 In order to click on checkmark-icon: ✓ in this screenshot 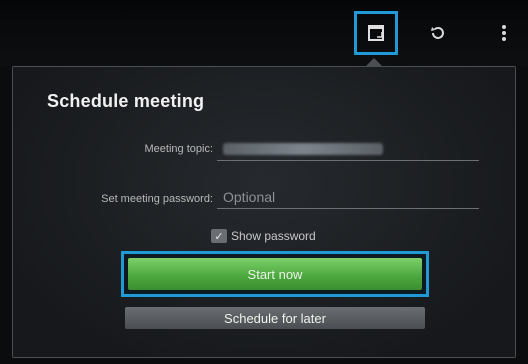, I will do `click(219, 236)`.